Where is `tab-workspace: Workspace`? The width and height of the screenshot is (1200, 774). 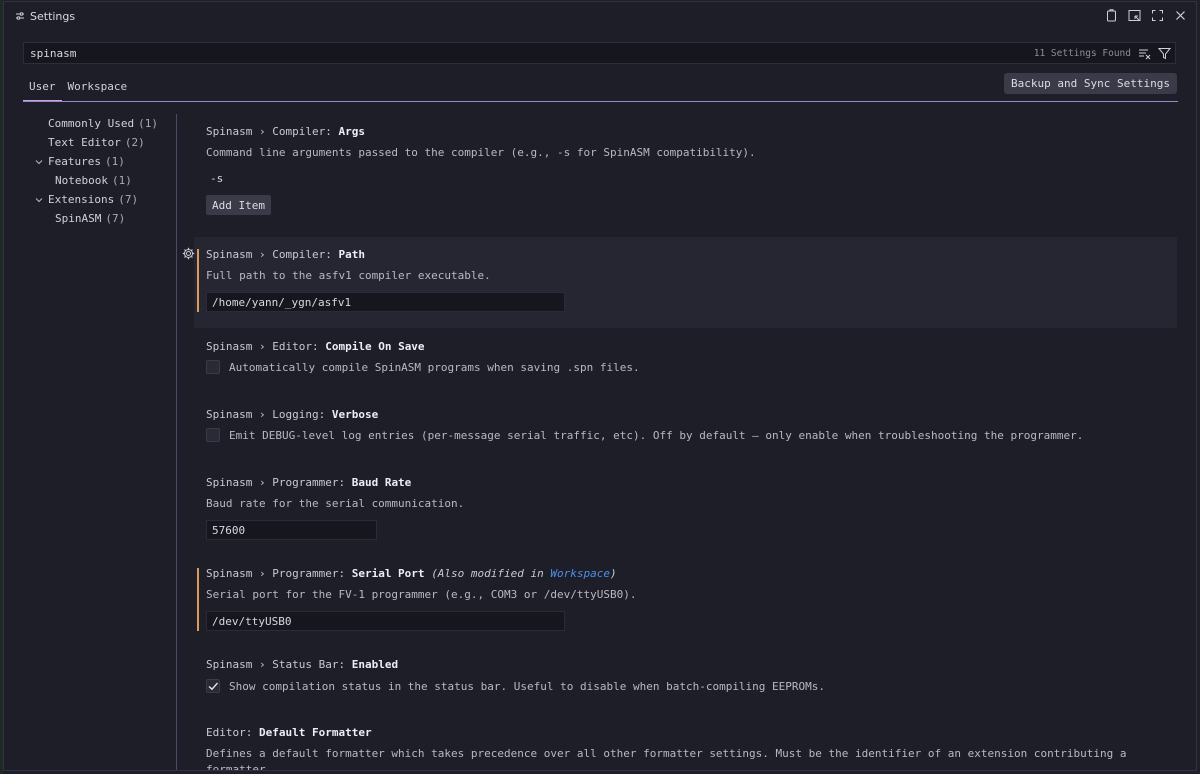 tab-workspace: Workspace is located at coordinates (98, 88).